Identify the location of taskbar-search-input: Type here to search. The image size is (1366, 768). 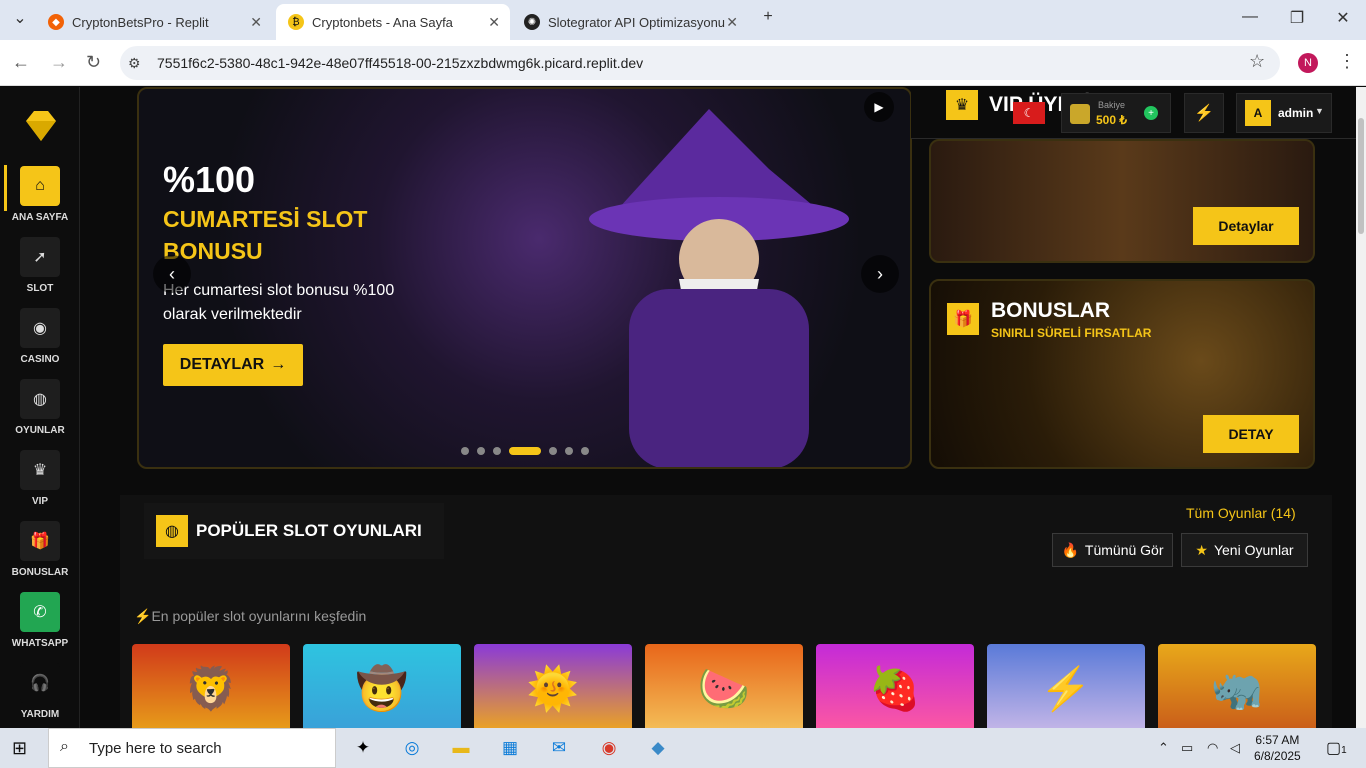
(192, 748).